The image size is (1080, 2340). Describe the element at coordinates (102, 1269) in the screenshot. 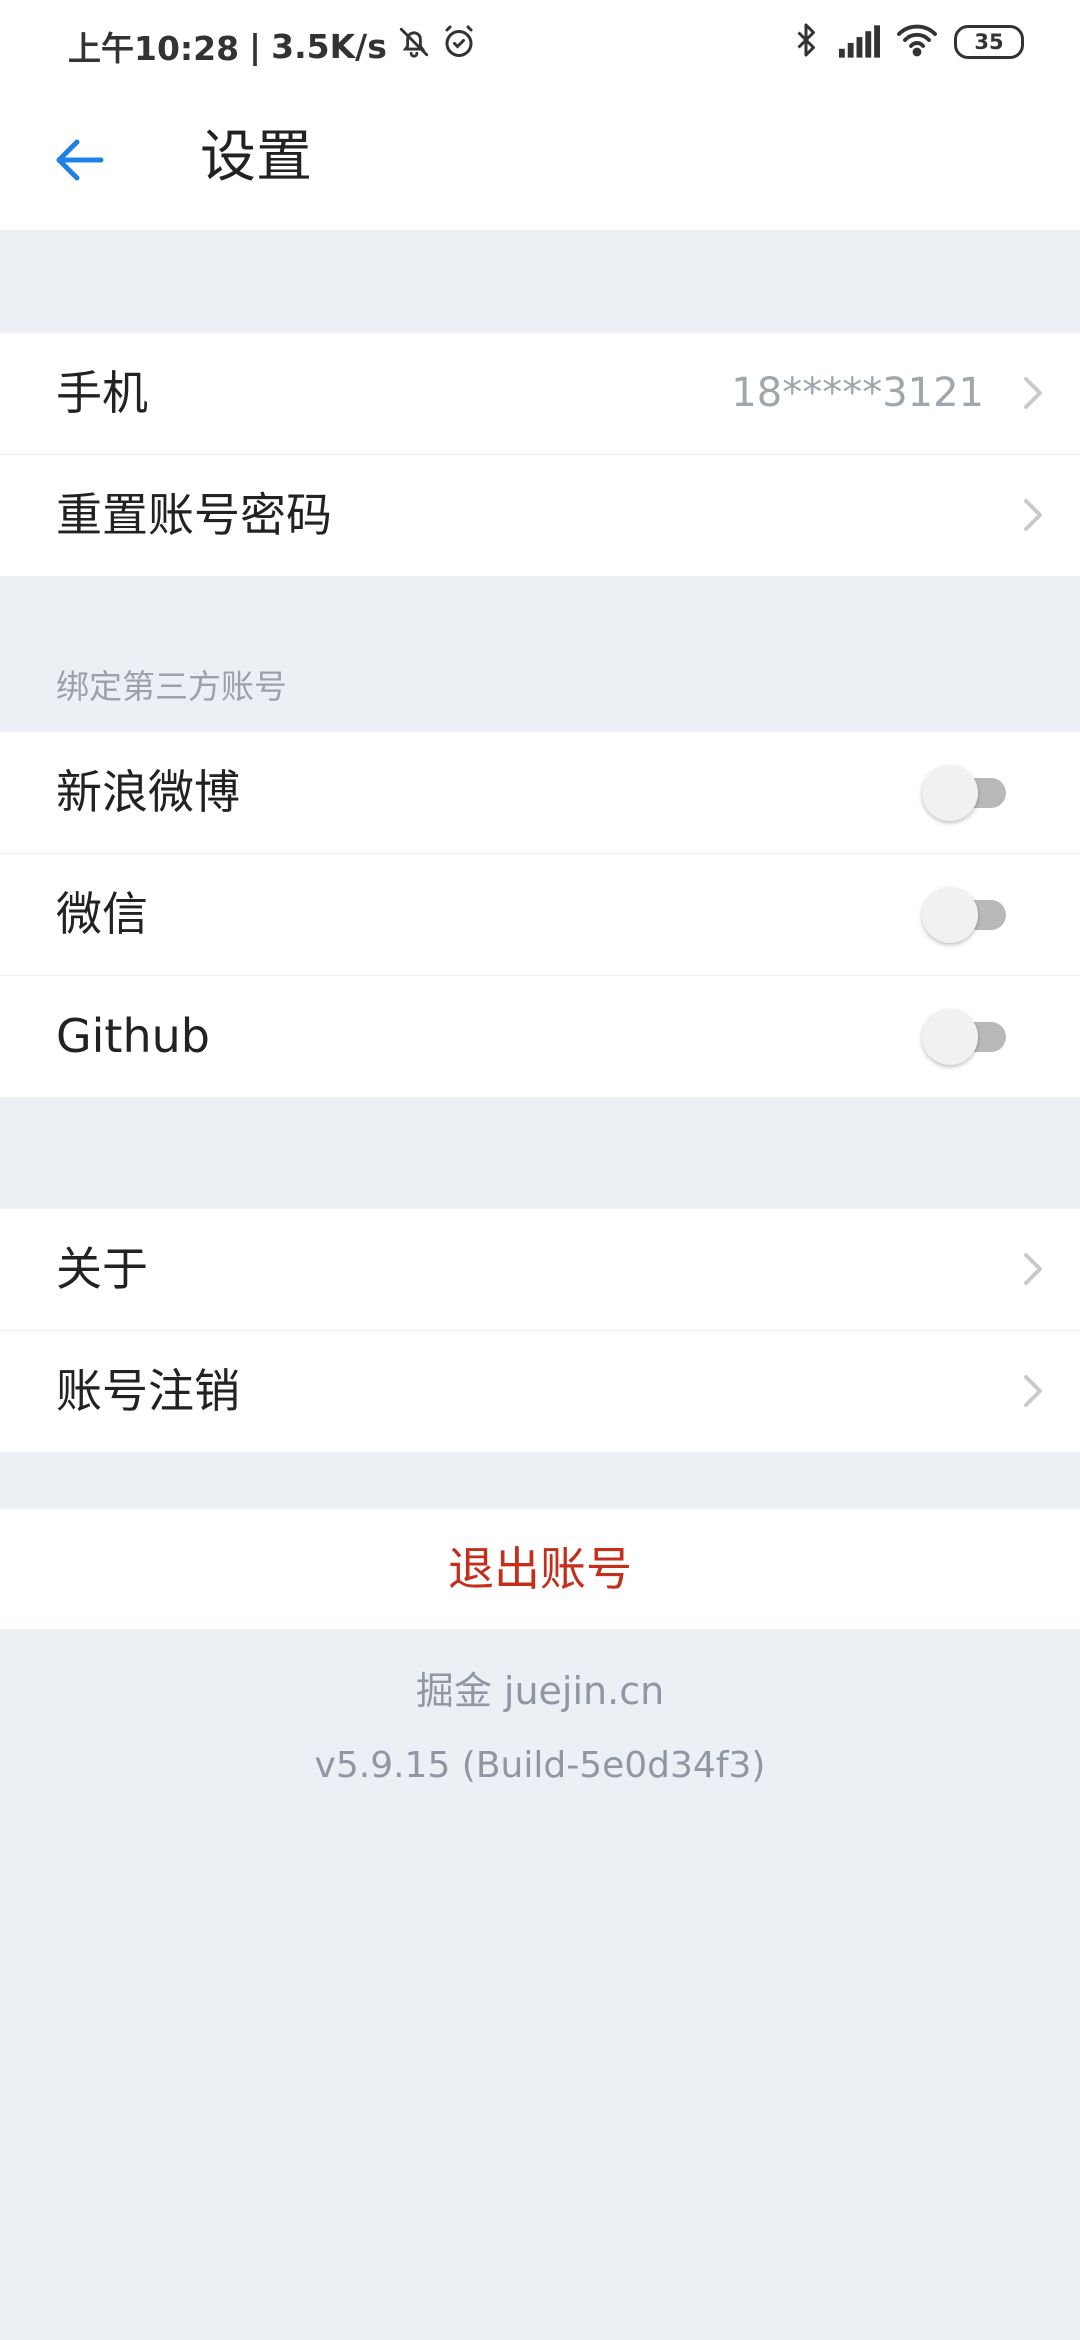

I see `about-label: 关于` at that location.